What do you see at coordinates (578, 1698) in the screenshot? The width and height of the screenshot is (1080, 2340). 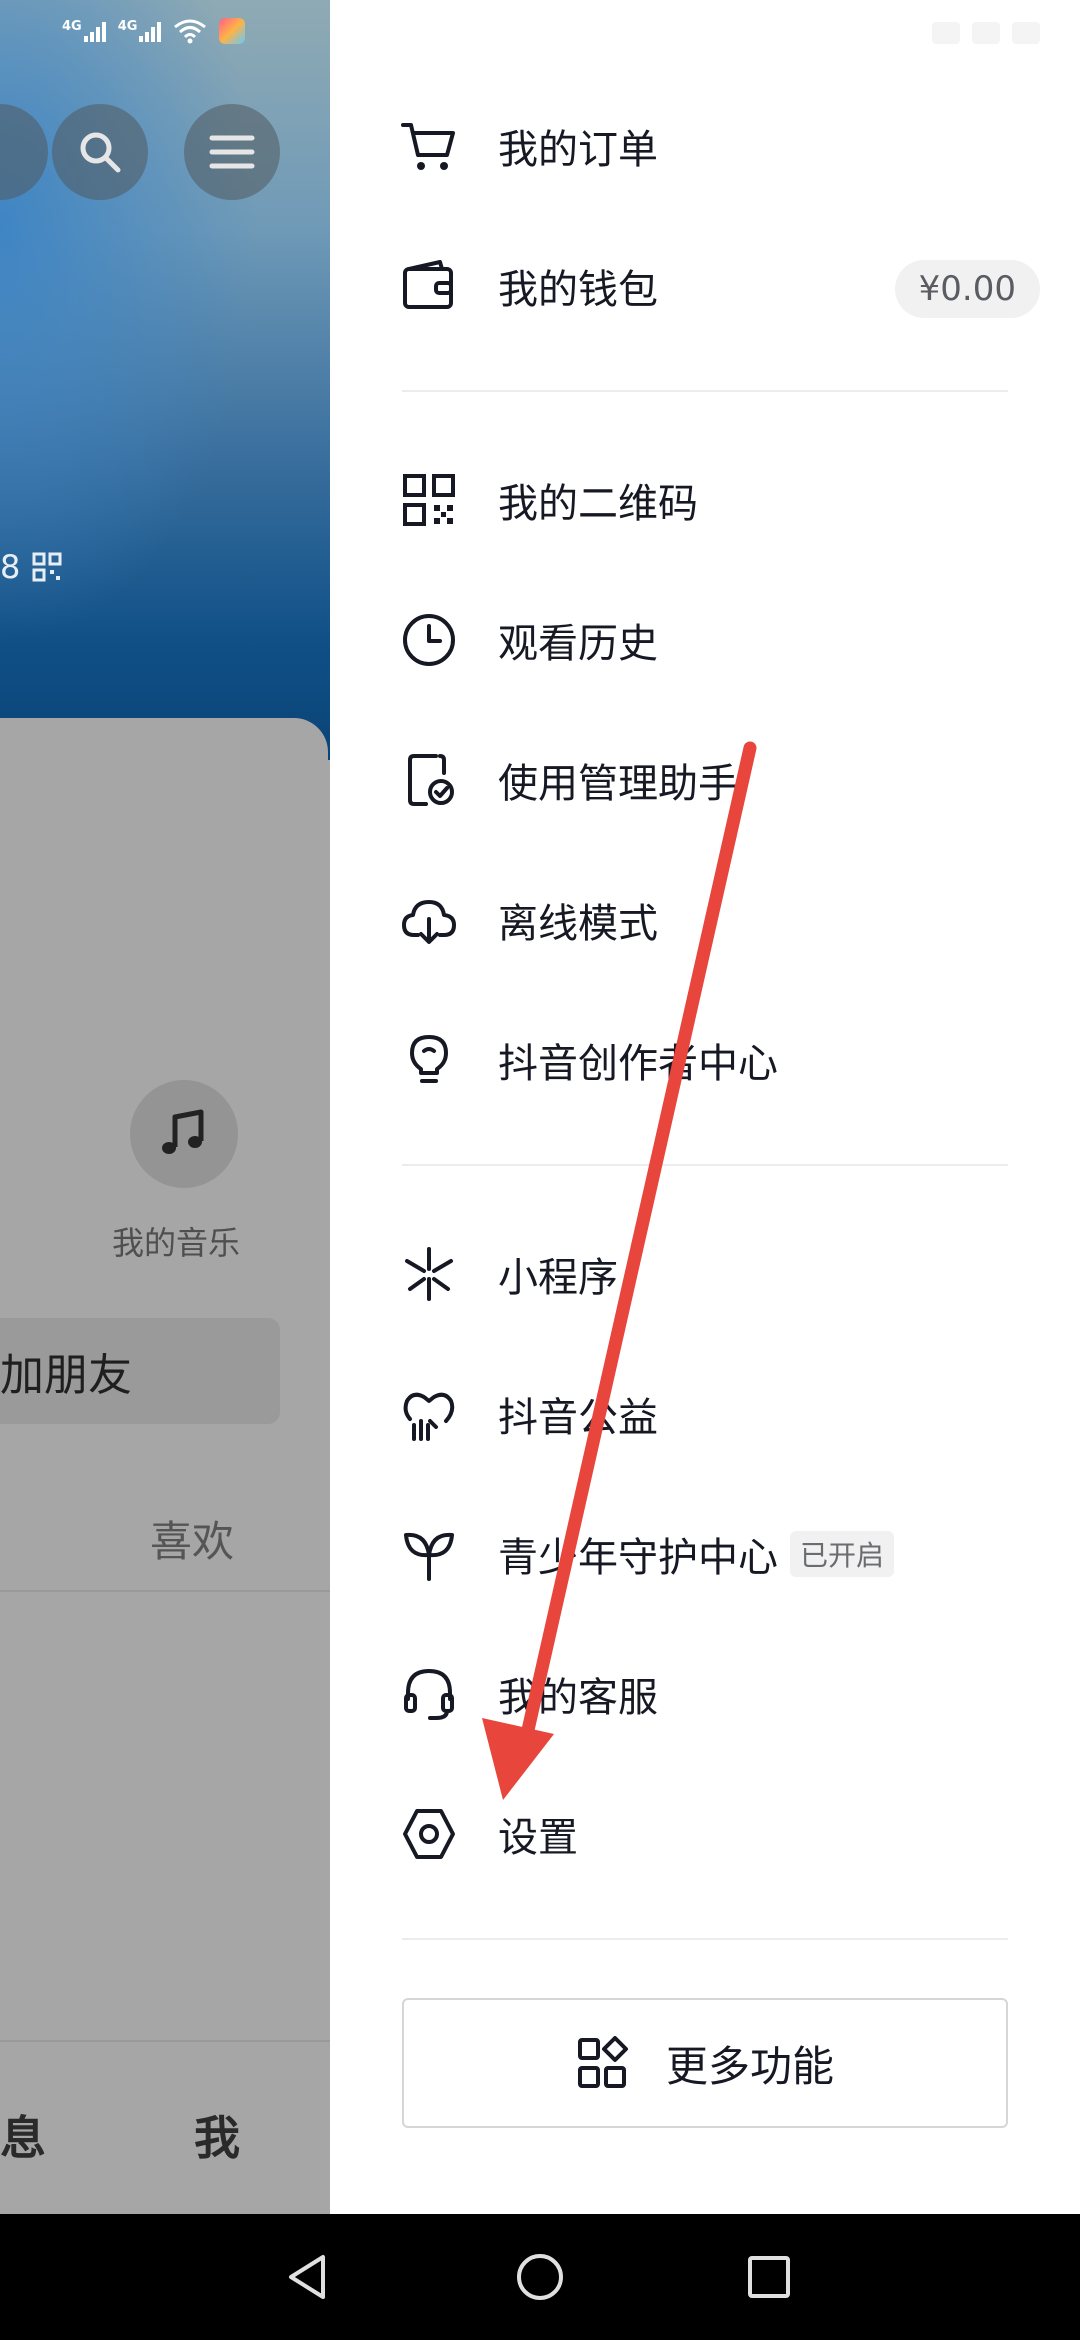 I see `menu-label: 我的客服` at bounding box center [578, 1698].